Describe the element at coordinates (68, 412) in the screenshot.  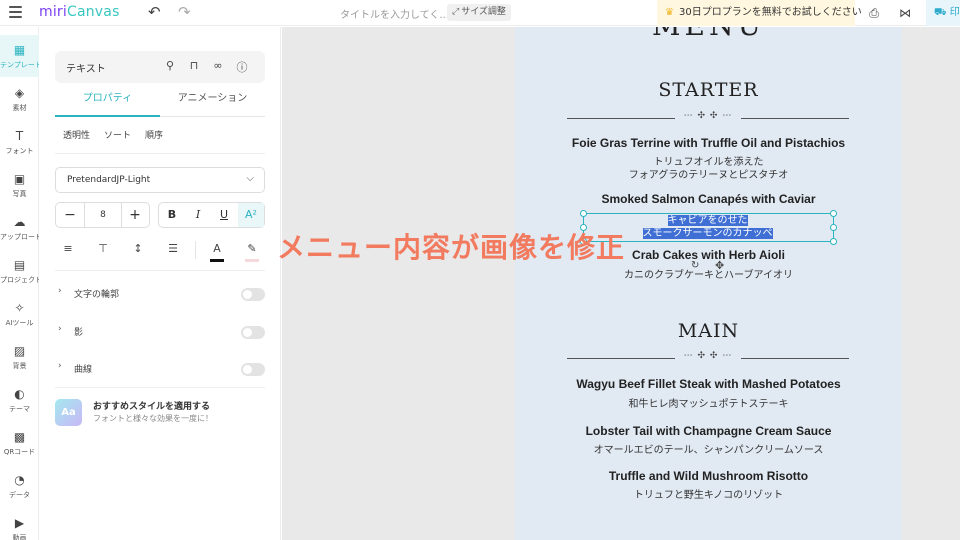
I see `style-badge-icon: Aa` at that location.